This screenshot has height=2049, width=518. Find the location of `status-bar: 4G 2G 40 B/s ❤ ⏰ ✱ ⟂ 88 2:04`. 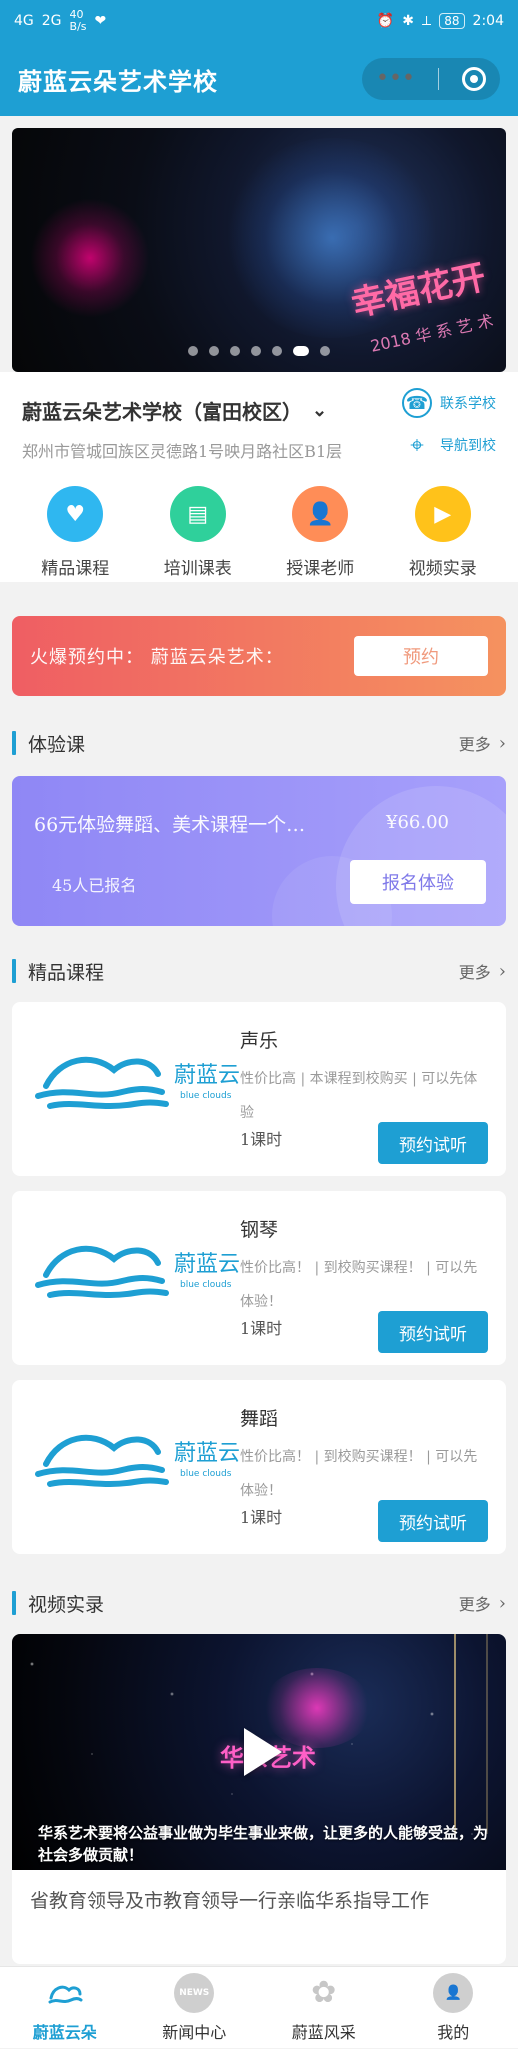

status-bar: 4G 2G 40 B/s ❤ ⏰ ✱ ⟂ 88 2:04 is located at coordinates (259, 21).